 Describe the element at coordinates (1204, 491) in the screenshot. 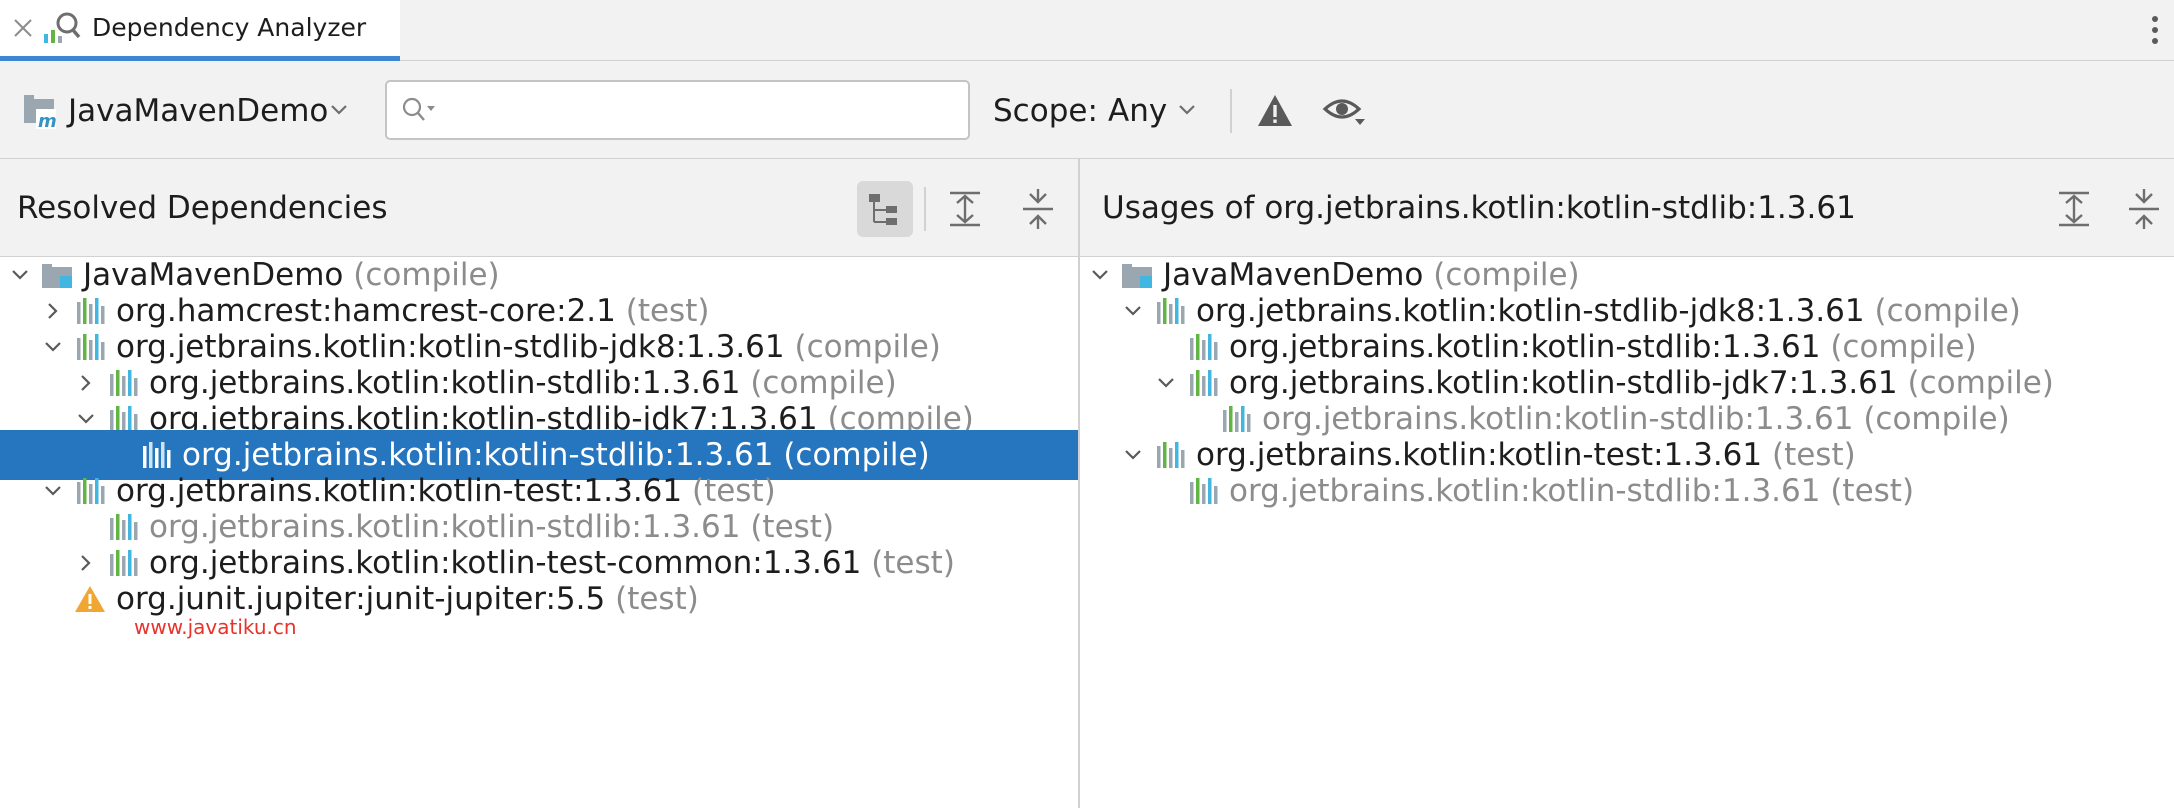

I see `library-icon` at that location.